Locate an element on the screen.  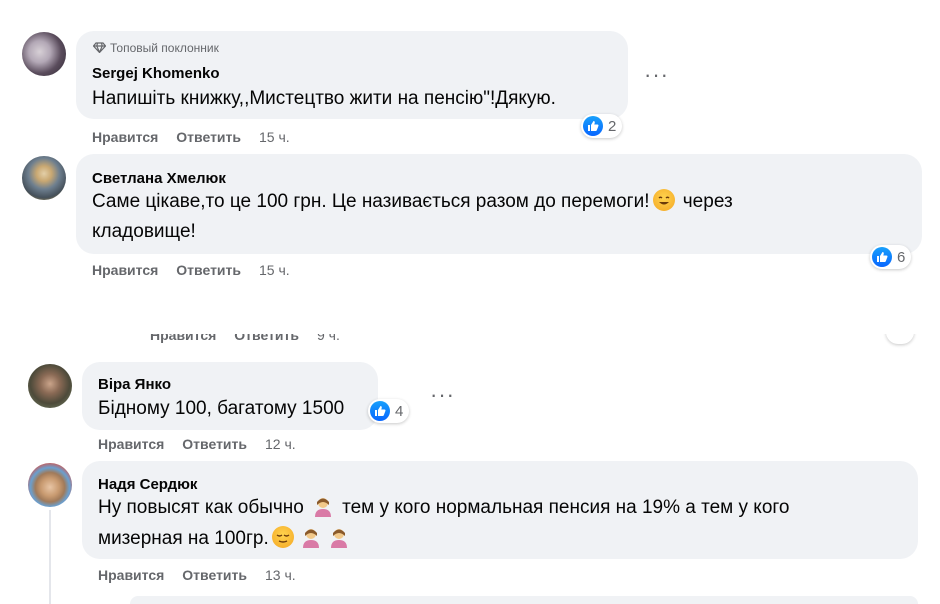
comment-actions: Нравится Ответить 13 ч. is located at coordinates (206, 575).